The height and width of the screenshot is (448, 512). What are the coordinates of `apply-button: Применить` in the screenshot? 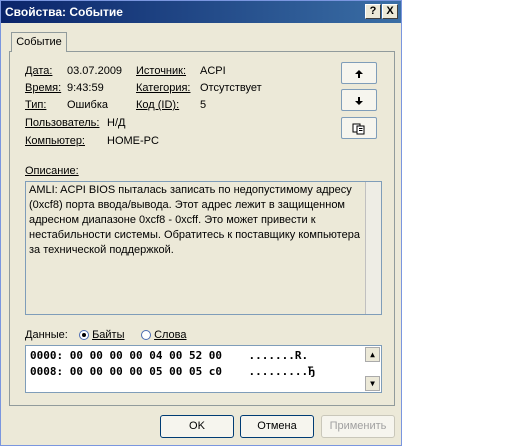 It's located at (358, 426).